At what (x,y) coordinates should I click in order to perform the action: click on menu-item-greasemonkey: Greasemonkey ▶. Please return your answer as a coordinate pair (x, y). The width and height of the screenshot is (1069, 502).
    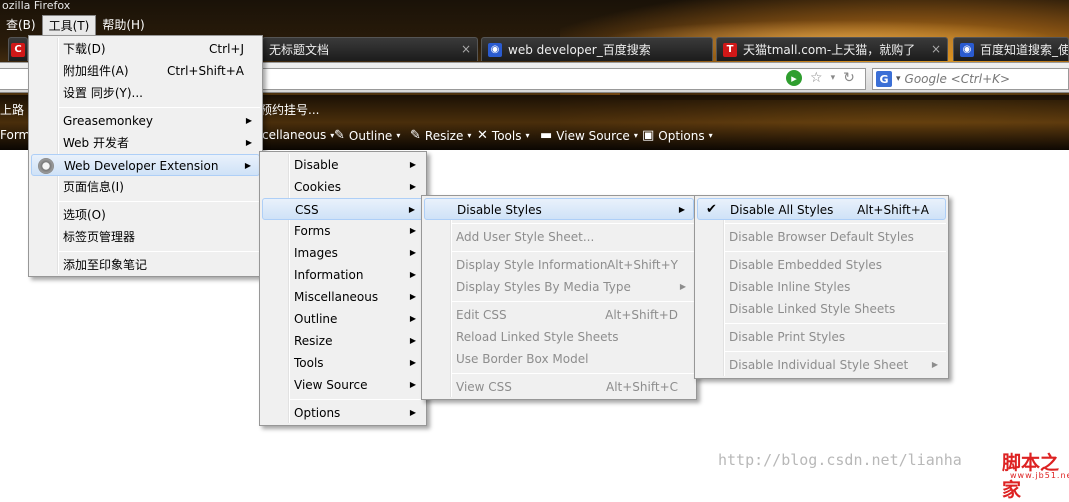
    Looking at the image, I should click on (145, 121).